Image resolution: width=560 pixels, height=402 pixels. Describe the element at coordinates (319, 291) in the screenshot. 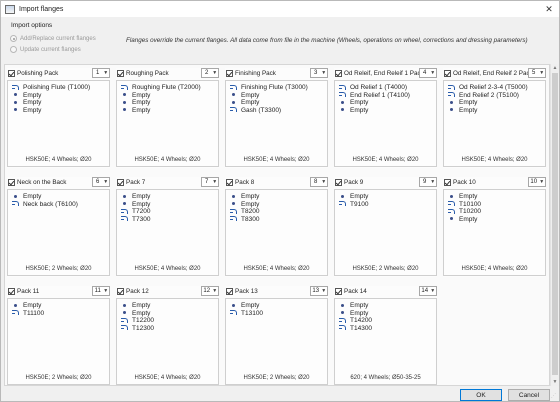

I see `pack-number-select: 13 ▼` at that location.